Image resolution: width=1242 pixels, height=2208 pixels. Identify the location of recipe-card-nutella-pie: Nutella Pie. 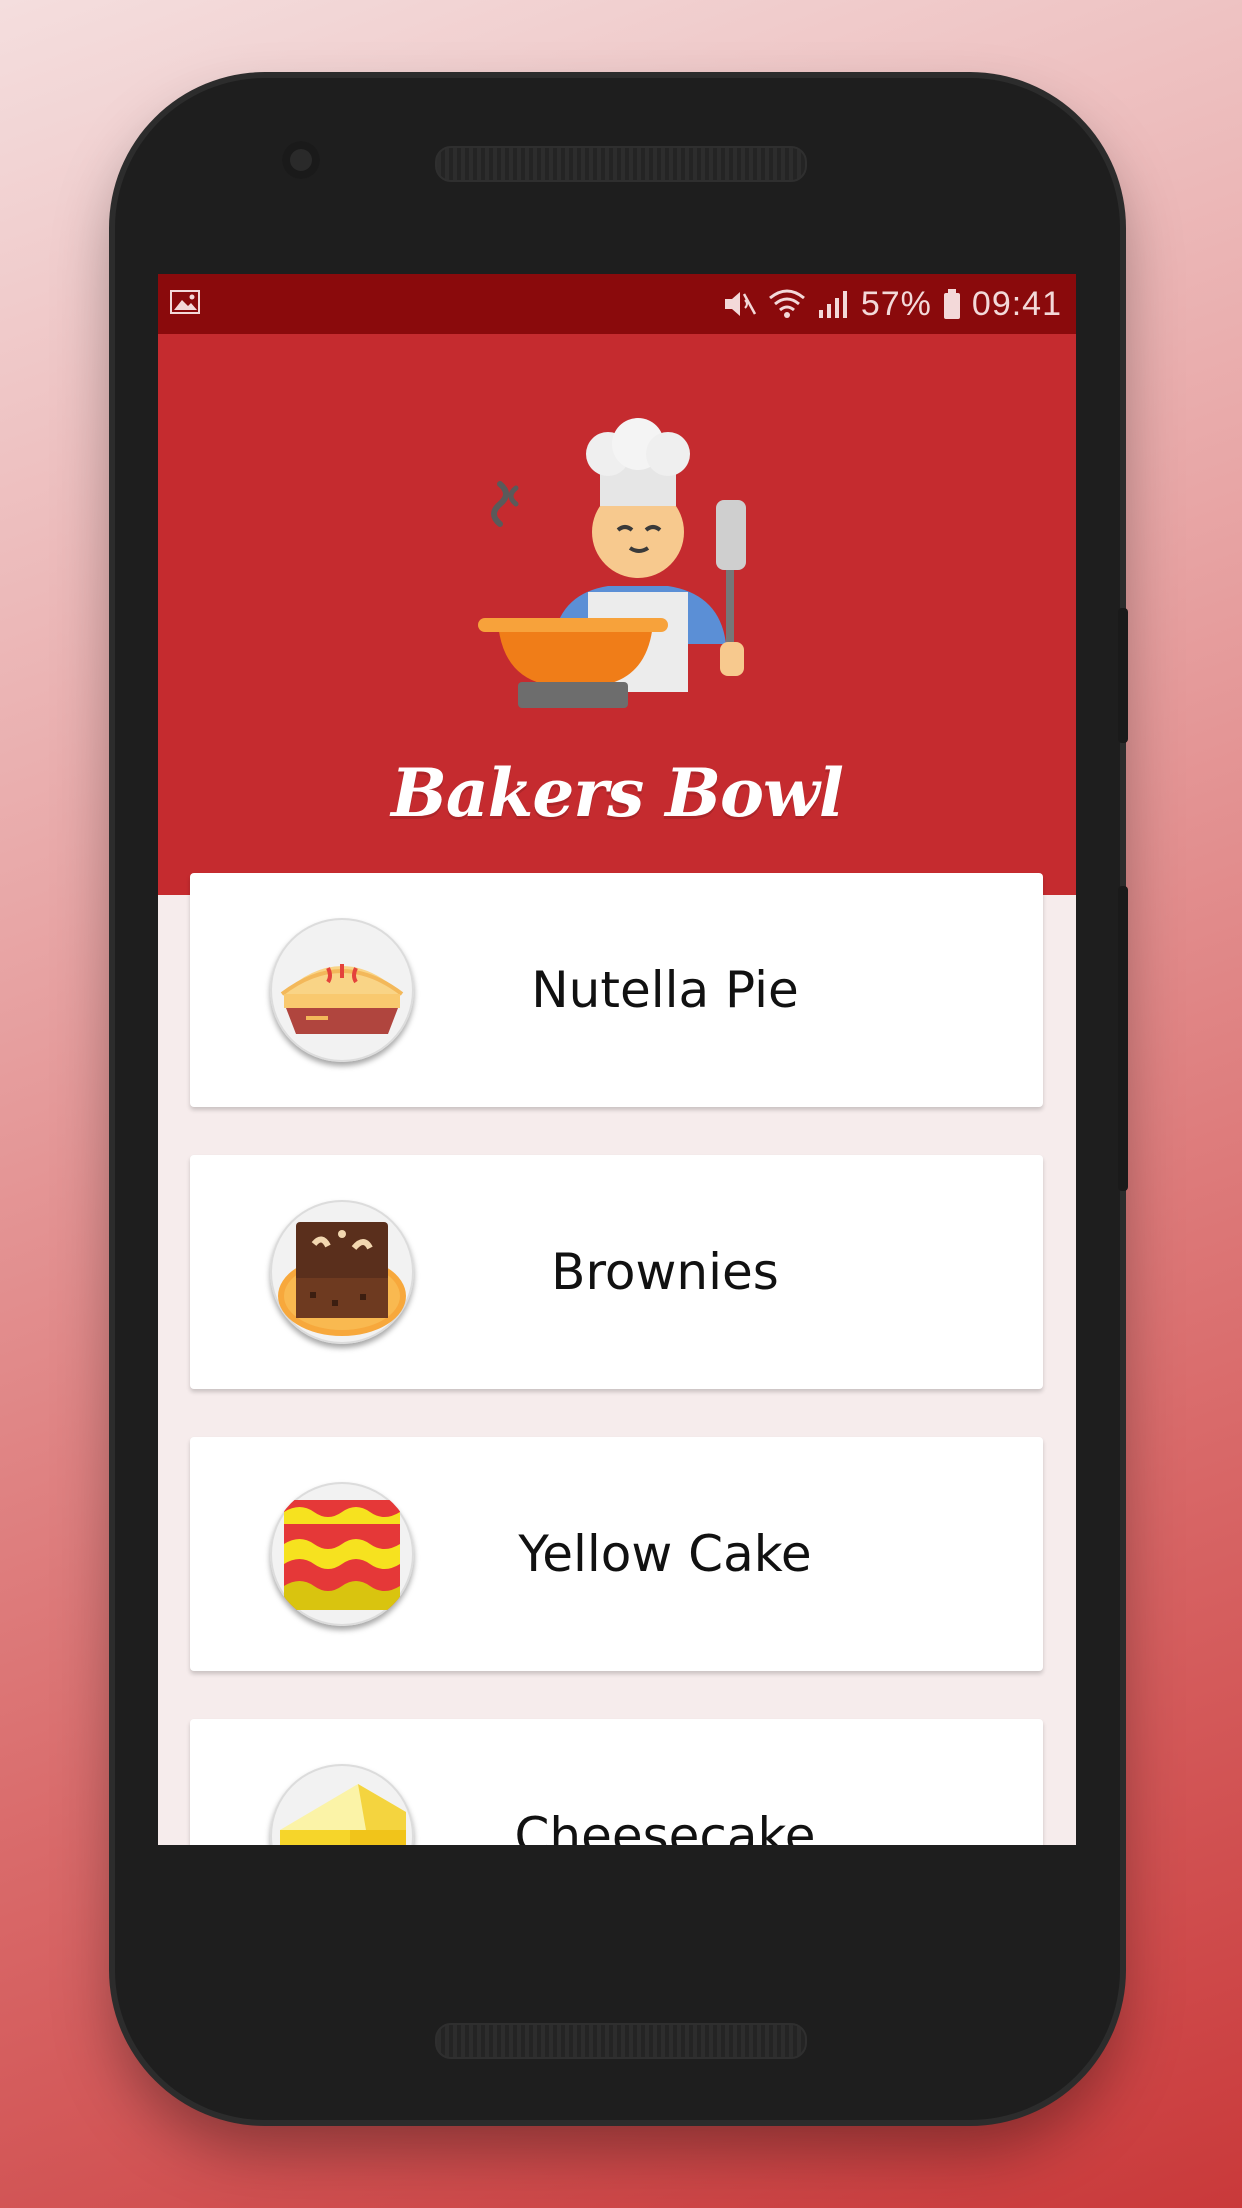
(616, 990).